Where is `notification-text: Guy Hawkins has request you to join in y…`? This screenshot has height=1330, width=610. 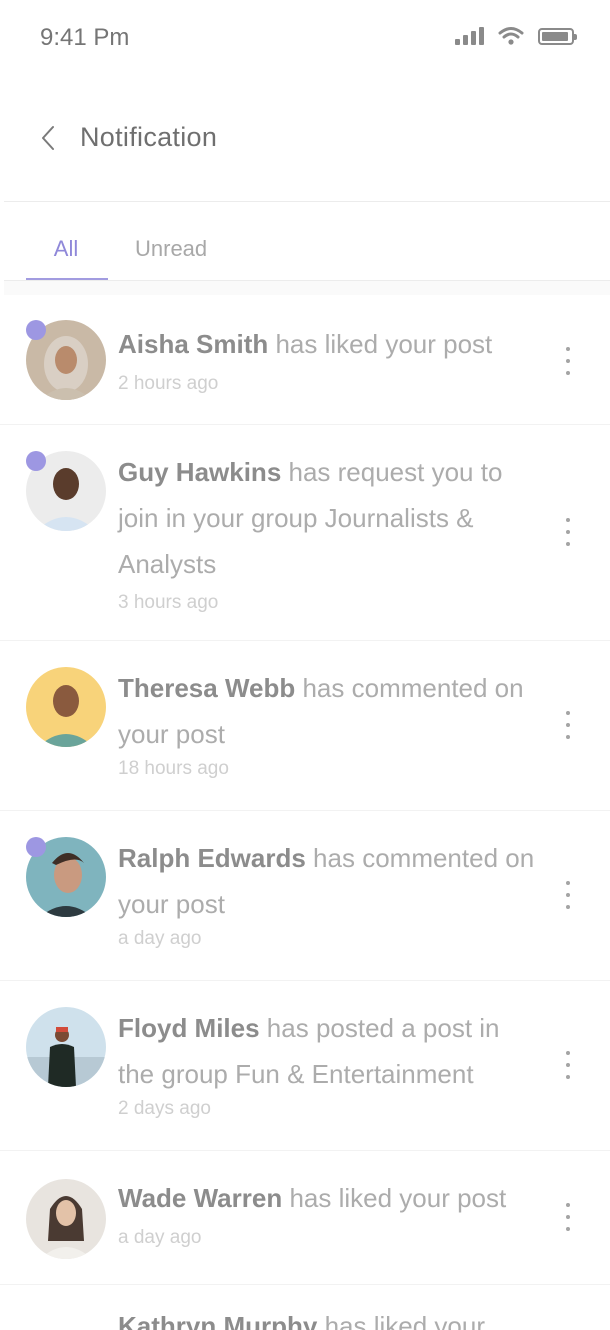
notification-text: Guy Hawkins has request you to join in y… is located at coordinates (328, 518).